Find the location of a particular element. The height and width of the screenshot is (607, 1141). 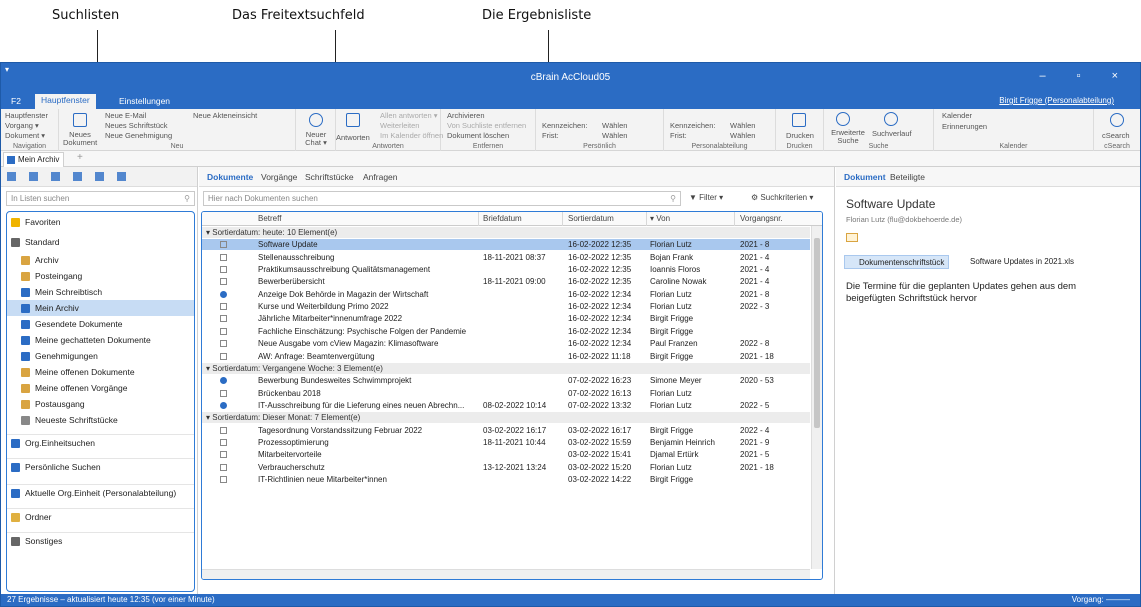

group-row: ▾ Sortierdatum: heute: 10 Element(e) is located at coordinates (506, 232).